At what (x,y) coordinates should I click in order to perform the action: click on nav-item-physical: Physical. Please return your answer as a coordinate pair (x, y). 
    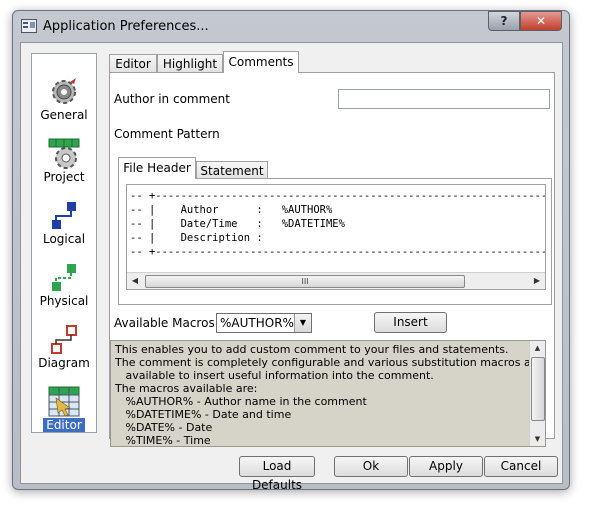
    Looking at the image, I should click on (64, 293).